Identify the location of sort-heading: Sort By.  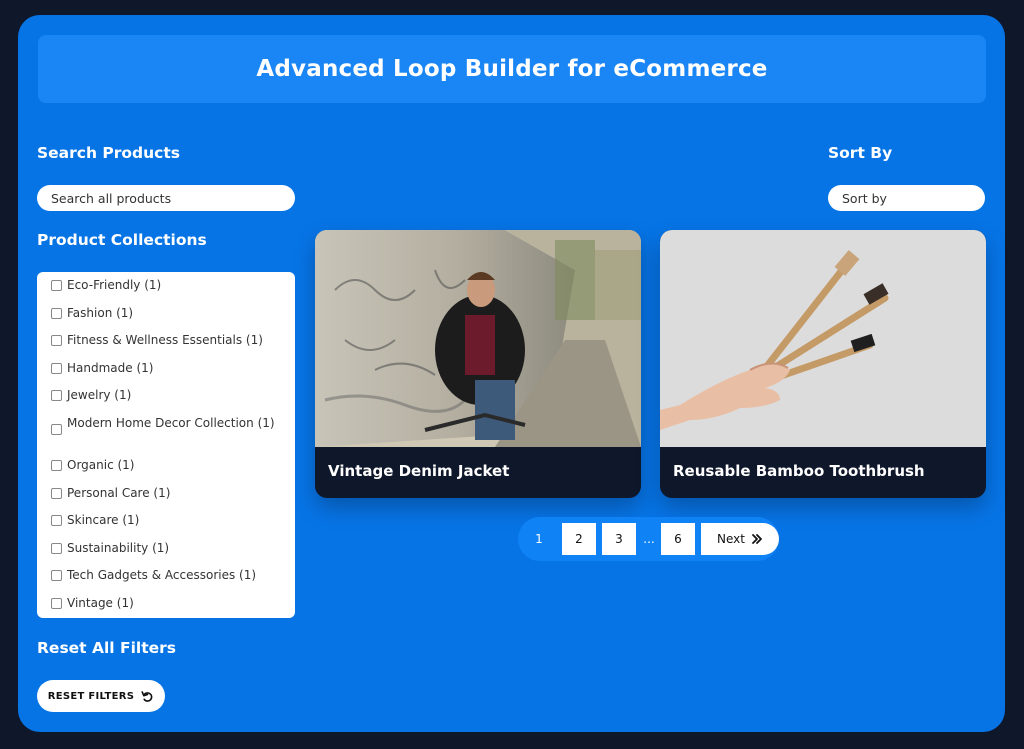
(860, 153).